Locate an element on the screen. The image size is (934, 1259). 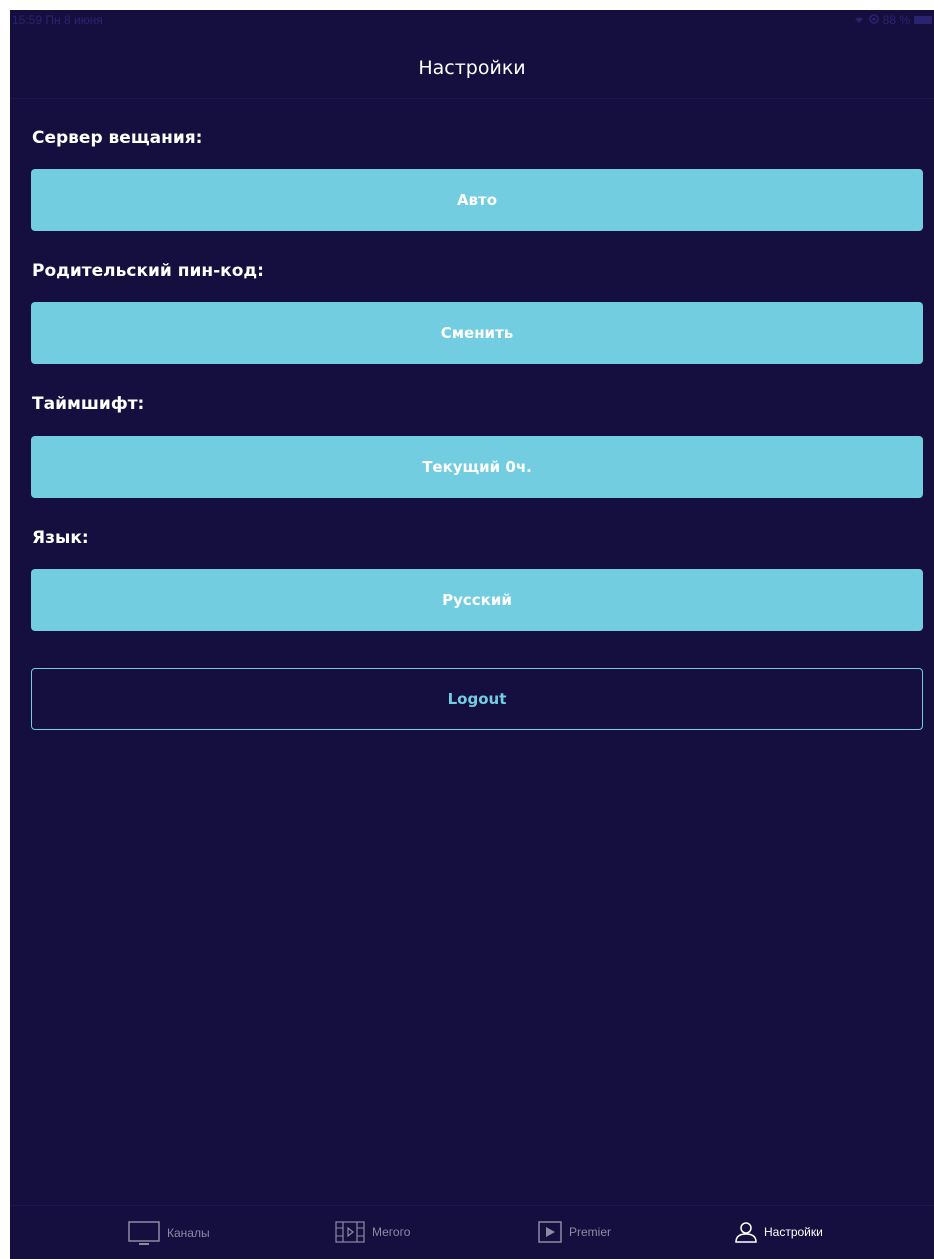
tab-megogo: Мегого is located at coordinates (372, 1232).